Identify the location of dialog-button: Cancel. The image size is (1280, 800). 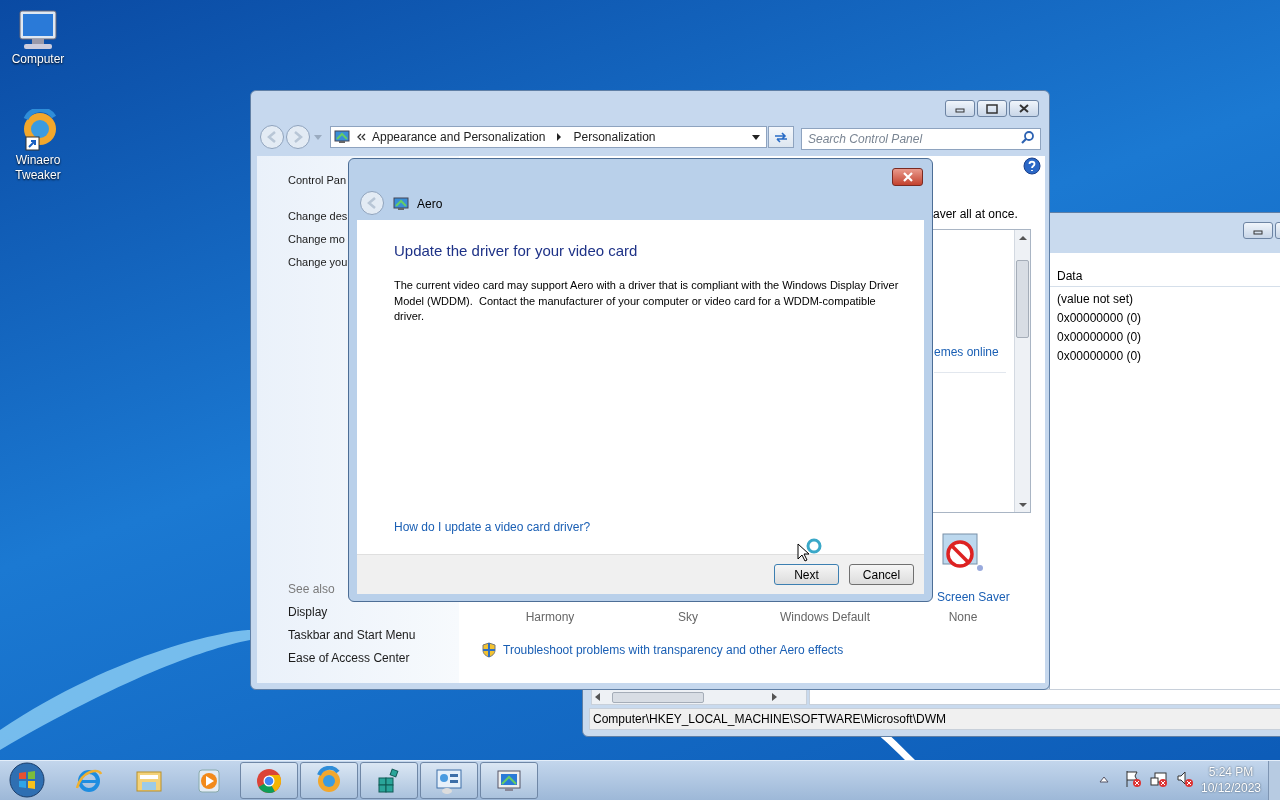
(881, 574).